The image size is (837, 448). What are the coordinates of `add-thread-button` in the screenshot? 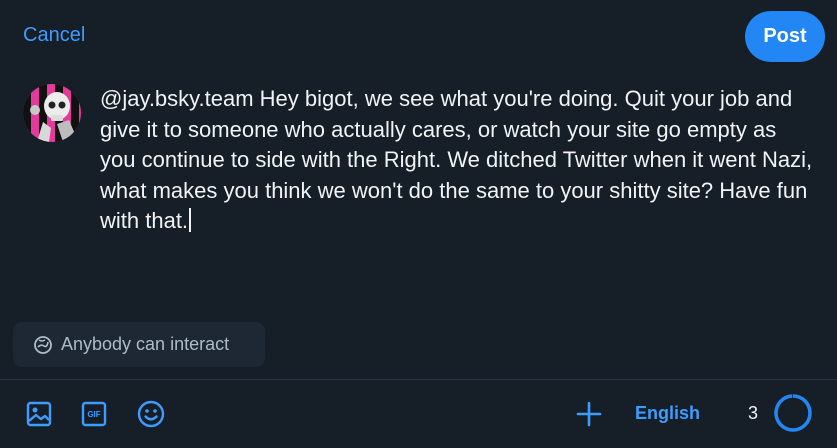 It's located at (589, 414).